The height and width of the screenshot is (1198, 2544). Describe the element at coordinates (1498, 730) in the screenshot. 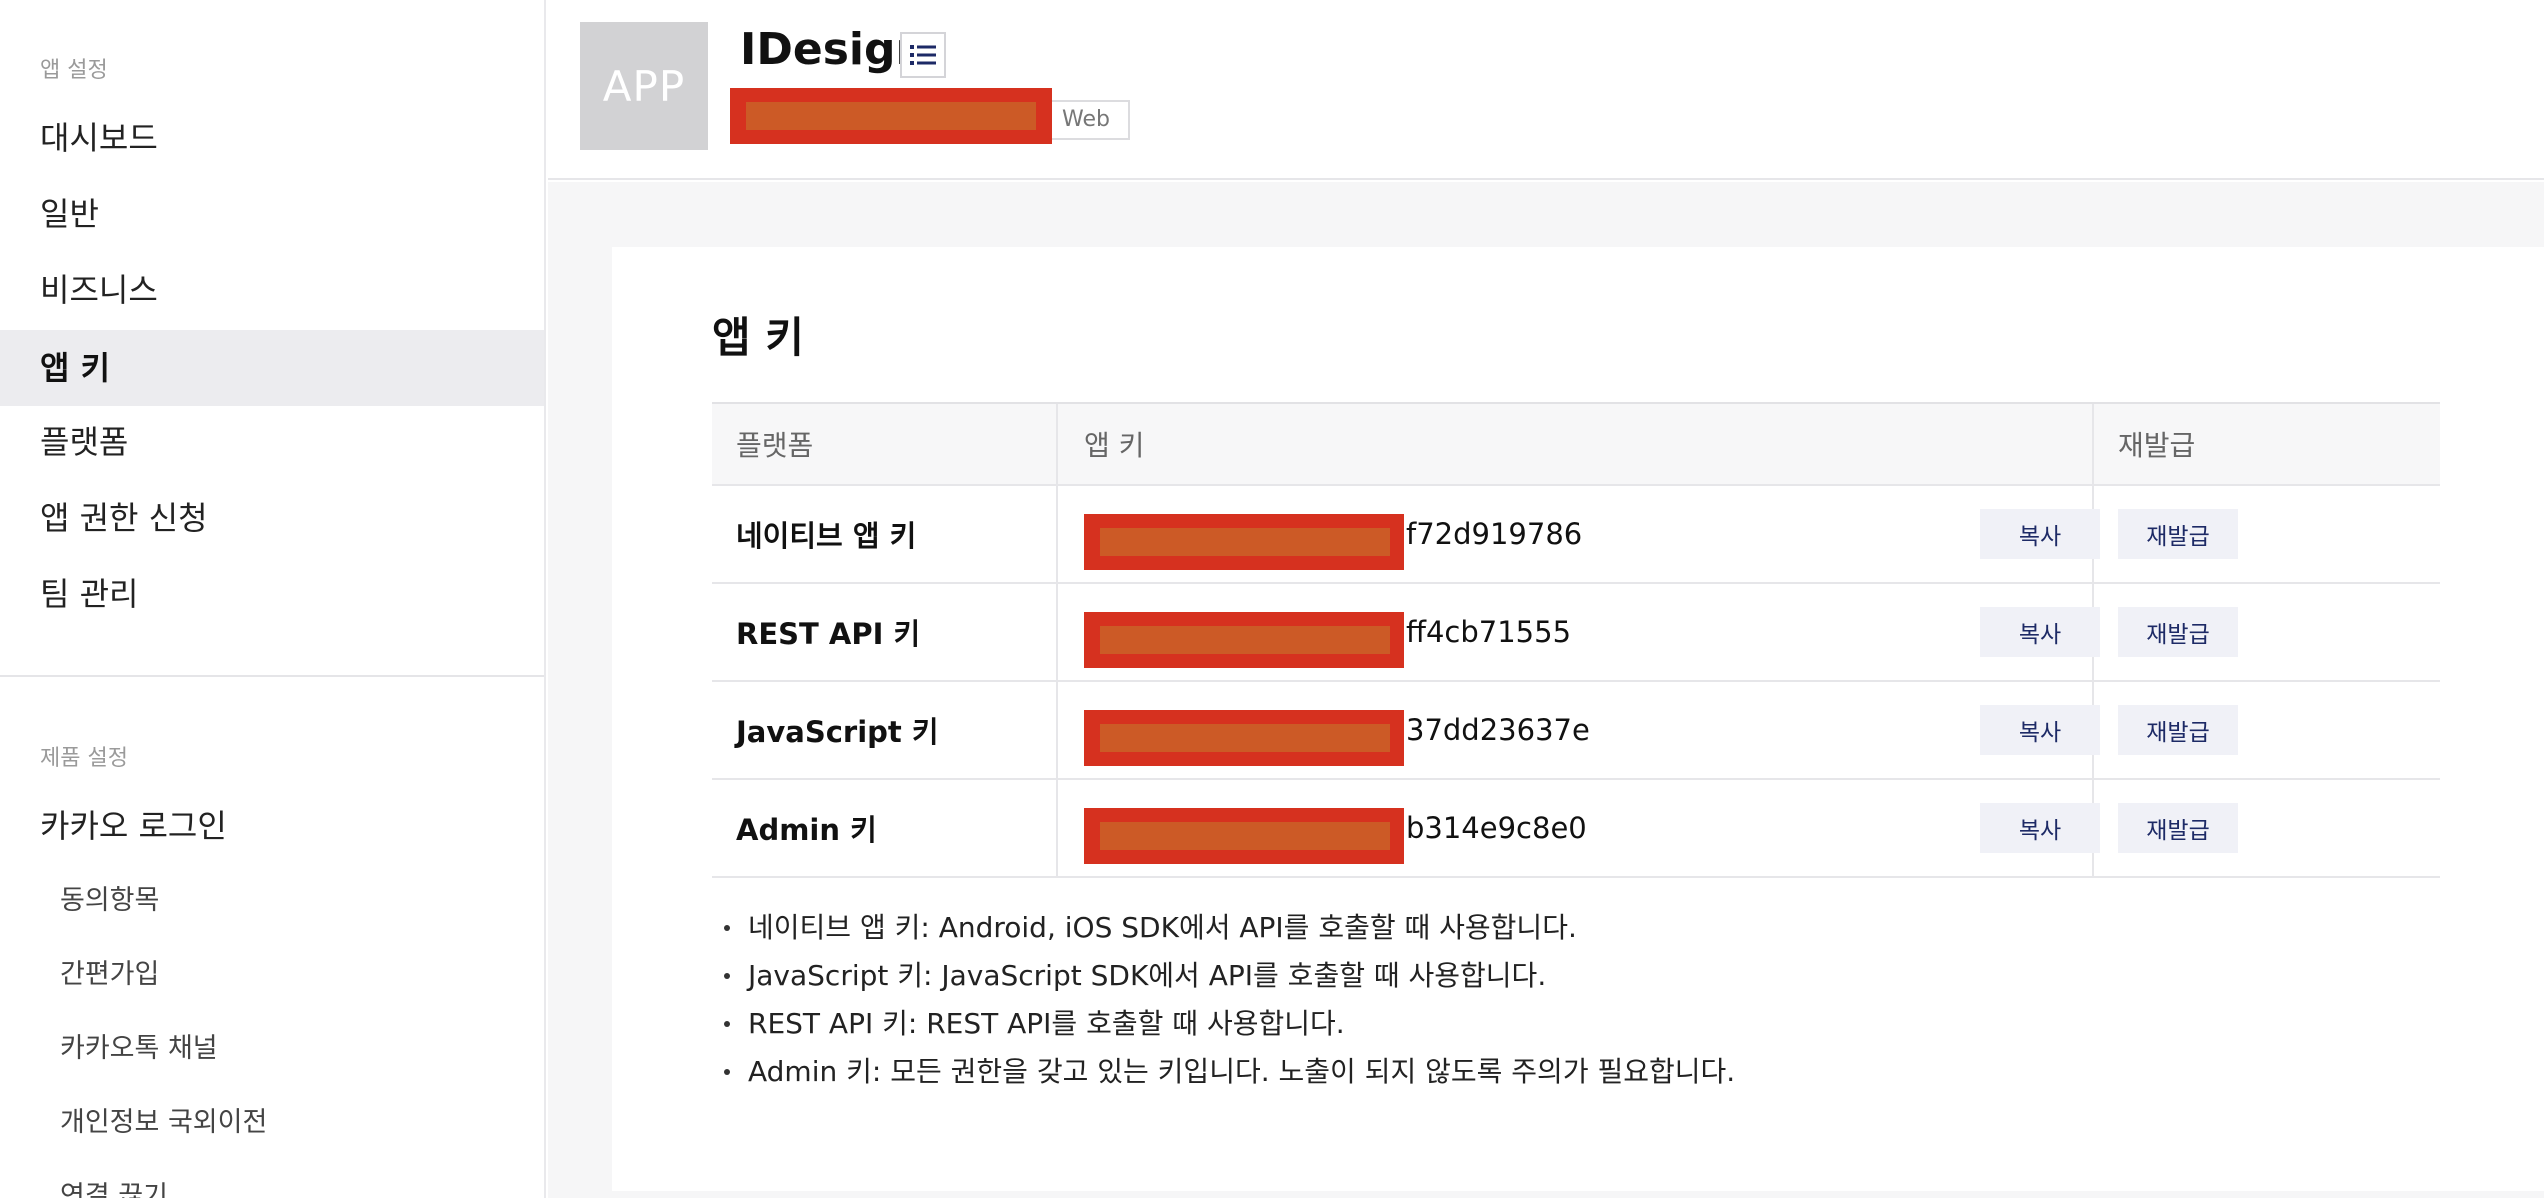

I see `app-key-value: 37dd23637e` at that location.